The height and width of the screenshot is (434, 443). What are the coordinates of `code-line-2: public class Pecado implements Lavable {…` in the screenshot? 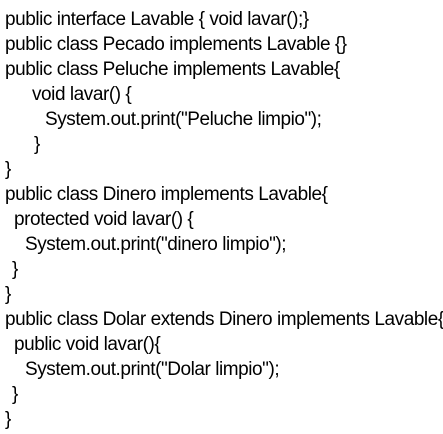 It's located at (176, 44).